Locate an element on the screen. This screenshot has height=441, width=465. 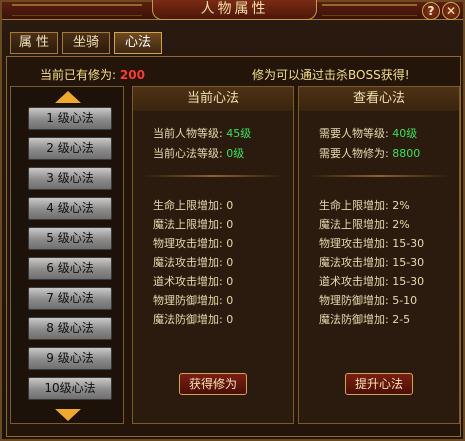
stat-row: 魔法攻击增加: 15-30 is located at coordinates (371, 262).